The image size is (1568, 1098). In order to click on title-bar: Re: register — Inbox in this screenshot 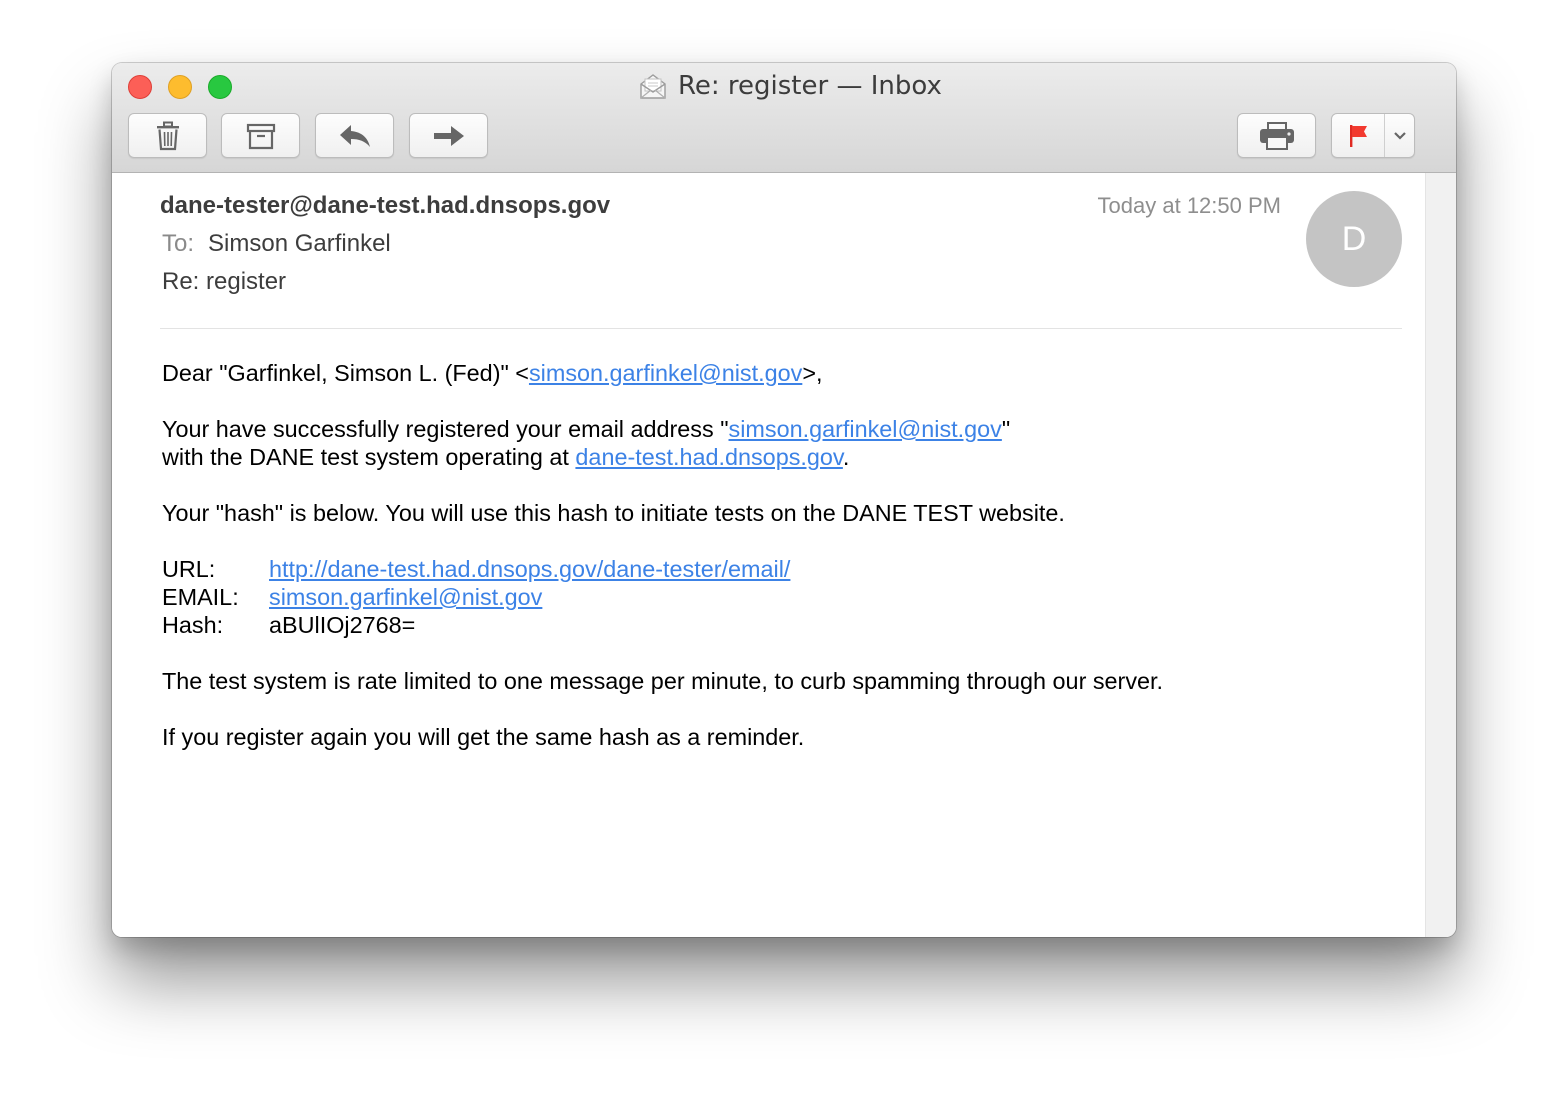, I will do `click(784, 118)`.